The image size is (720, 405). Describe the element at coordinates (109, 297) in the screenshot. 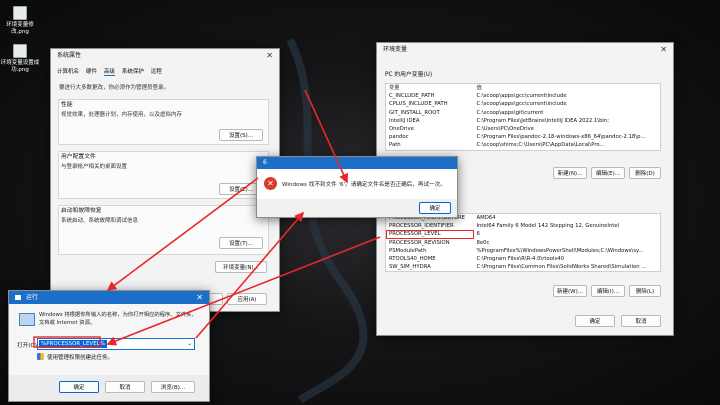

I see `run-dialog-titlebar: 运行 ✕` at that location.